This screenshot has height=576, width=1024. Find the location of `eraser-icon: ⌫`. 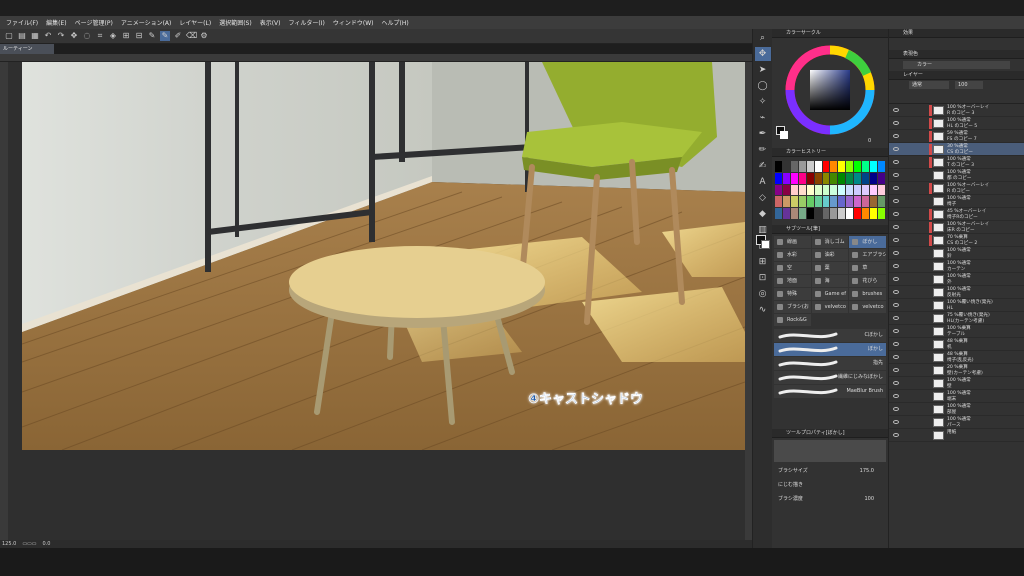

eraser-icon: ⌫ is located at coordinates (191, 36).